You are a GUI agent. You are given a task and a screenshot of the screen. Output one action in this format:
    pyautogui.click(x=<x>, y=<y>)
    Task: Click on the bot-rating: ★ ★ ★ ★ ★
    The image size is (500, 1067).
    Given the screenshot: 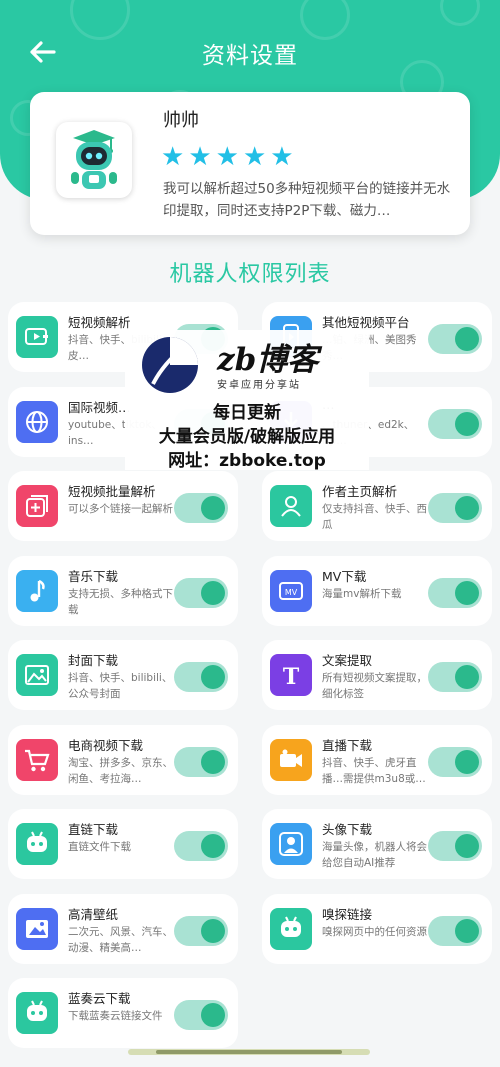 What is the action you would take?
    pyautogui.click(x=227, y=157)
    